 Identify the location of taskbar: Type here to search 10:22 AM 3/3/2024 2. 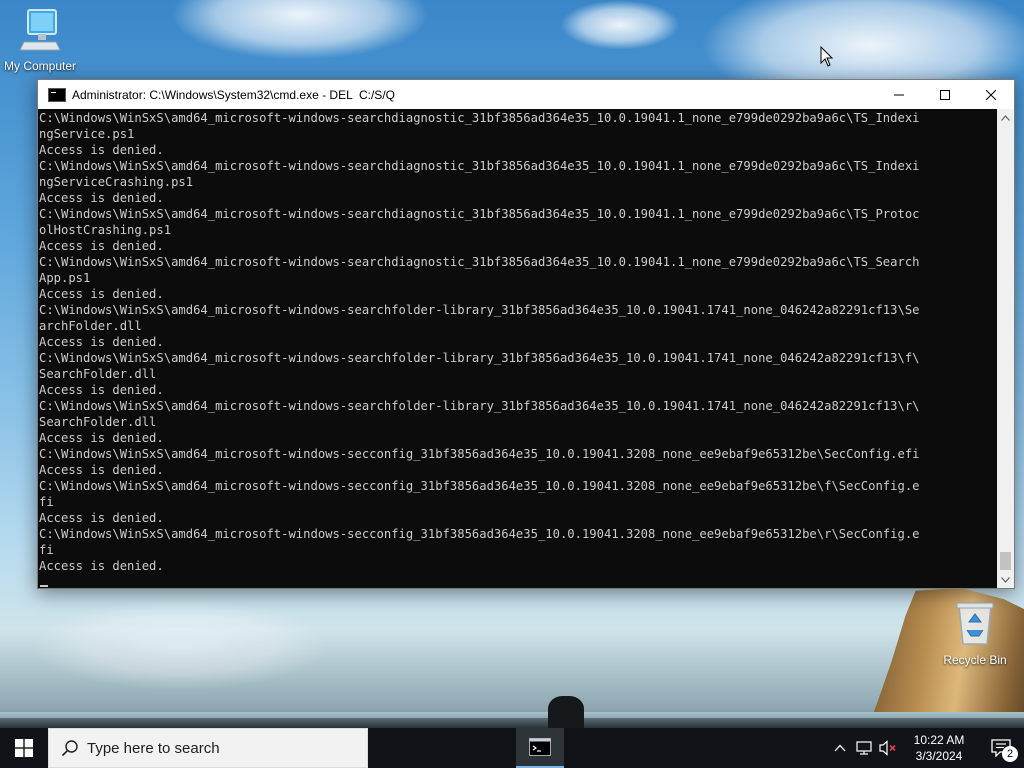
(512, 748).